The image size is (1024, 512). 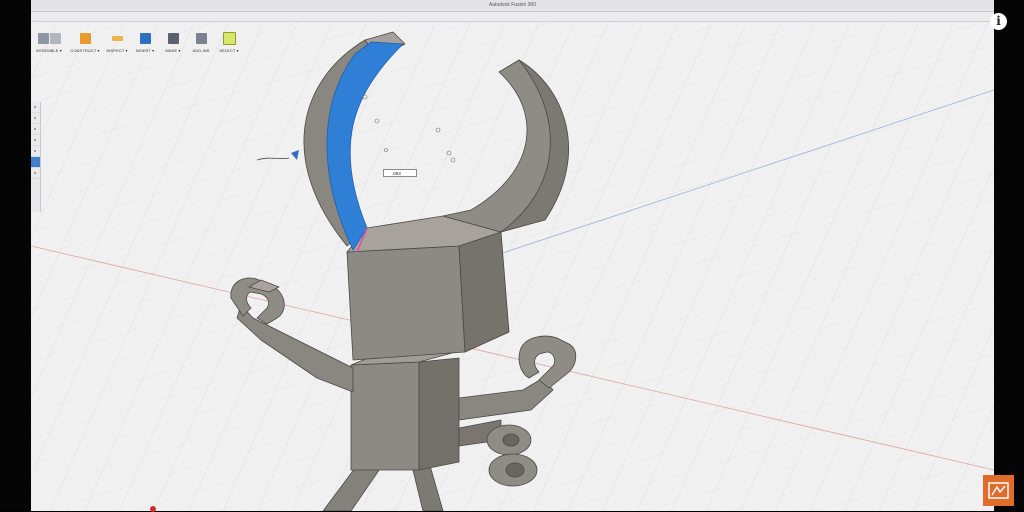 I want to click on browser-panel, so click(x=36, y=157).